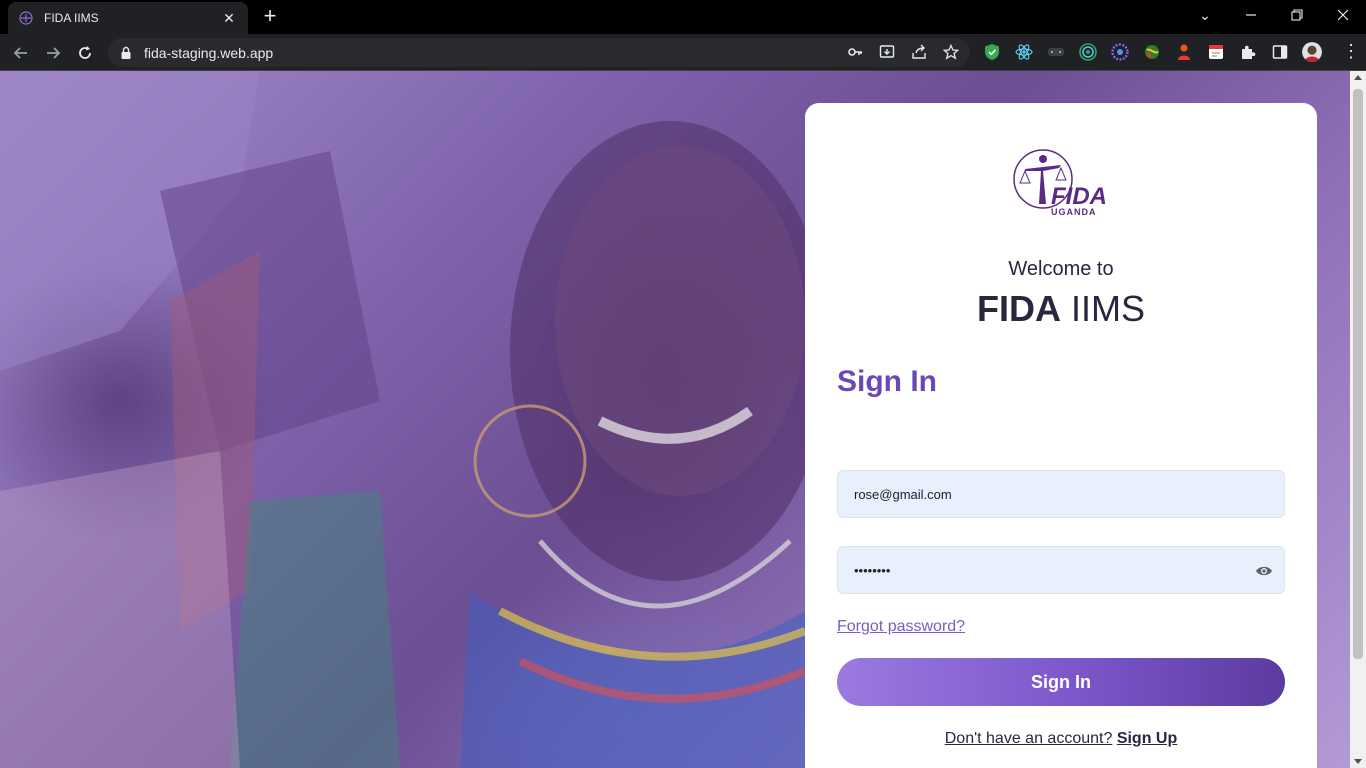 Image resolution: width=1366 pixels, height=768 pixels. I want to click on email-input, so click(1061, 494).